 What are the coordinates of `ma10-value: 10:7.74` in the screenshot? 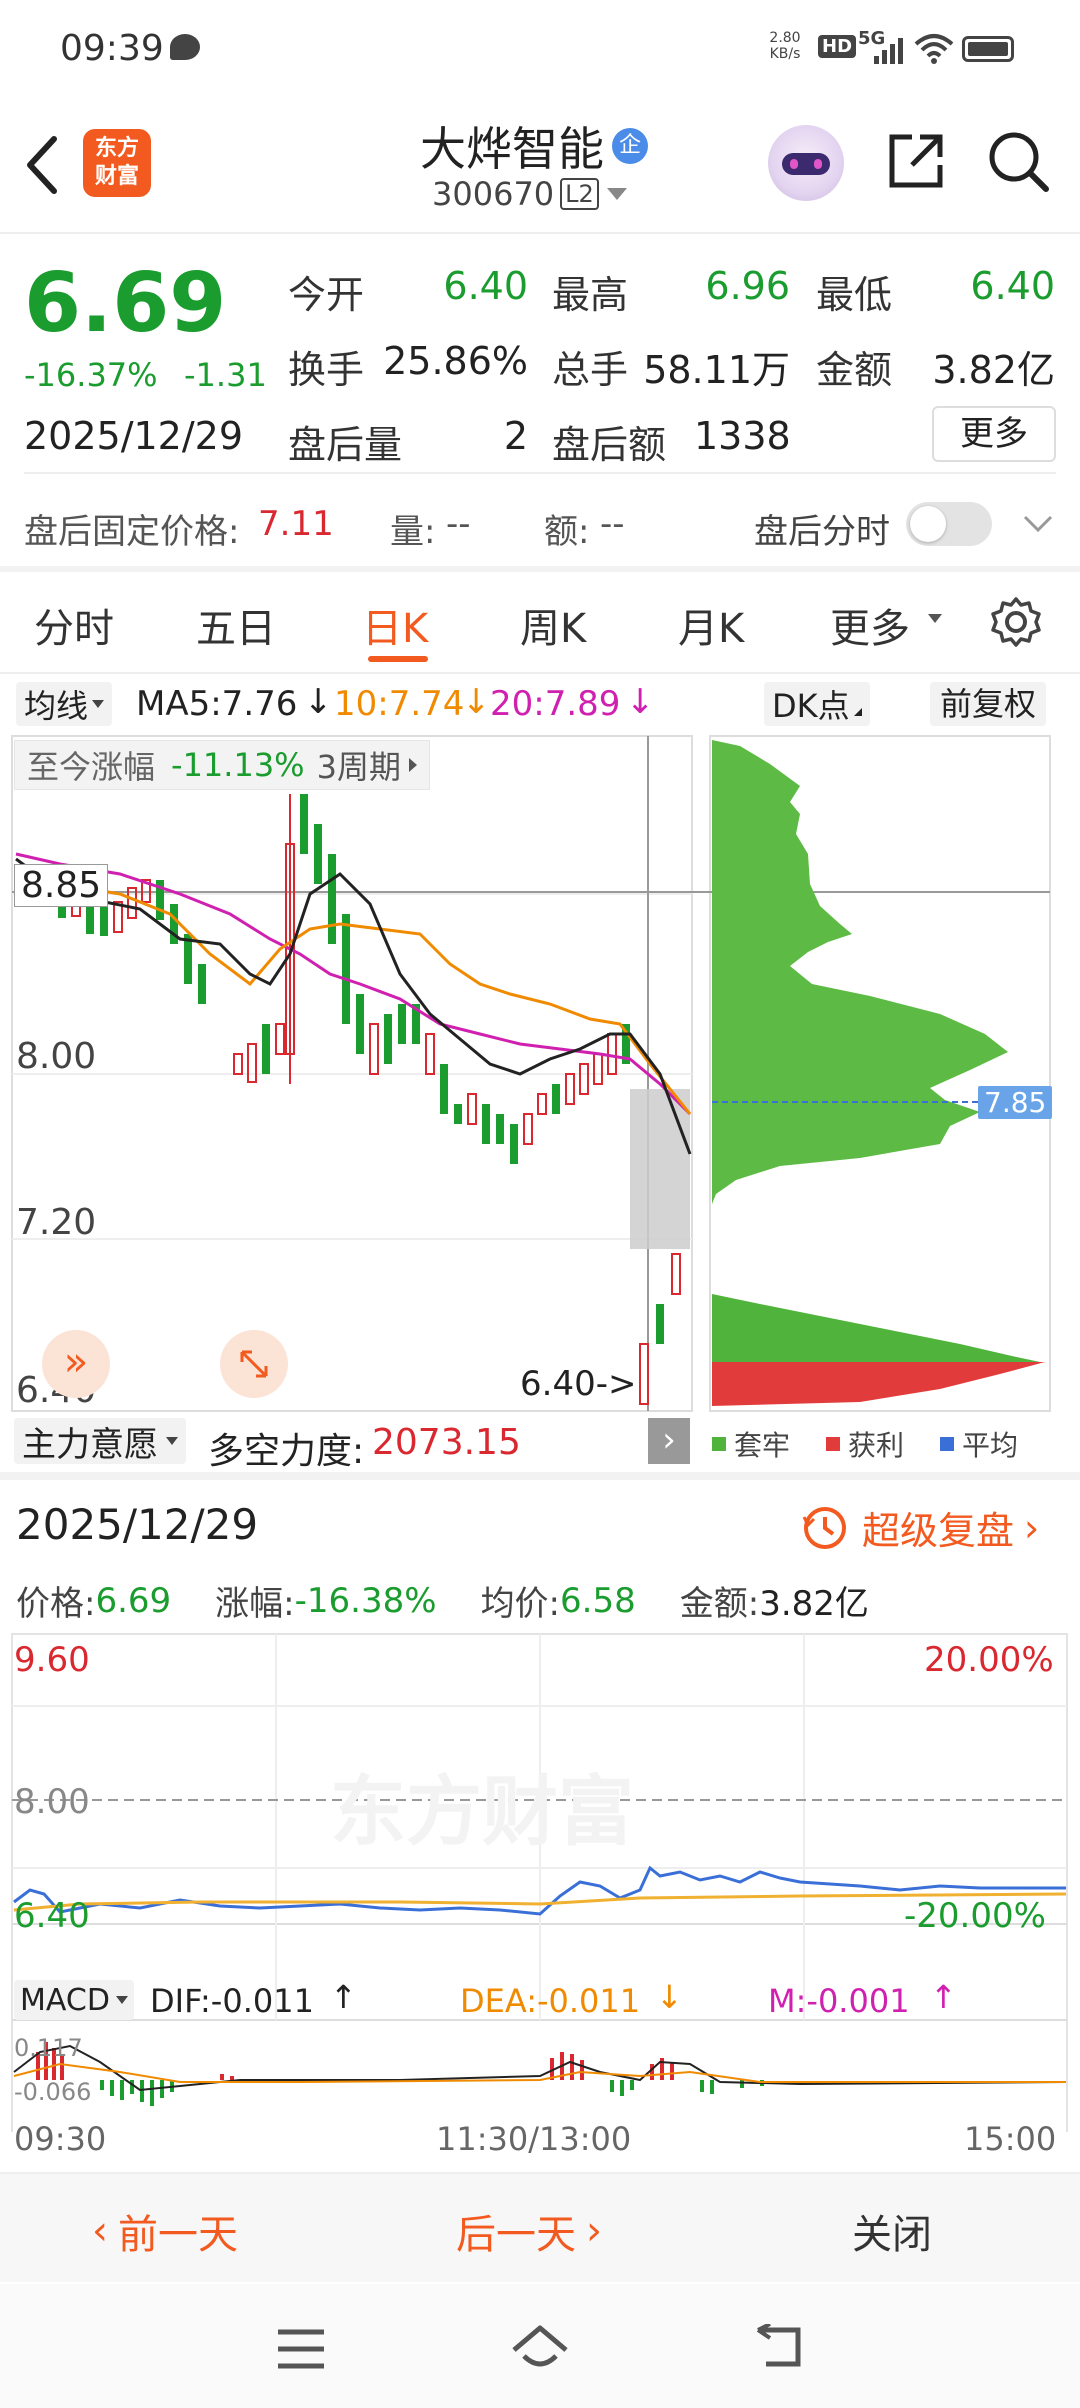 It's located at (399, 704).